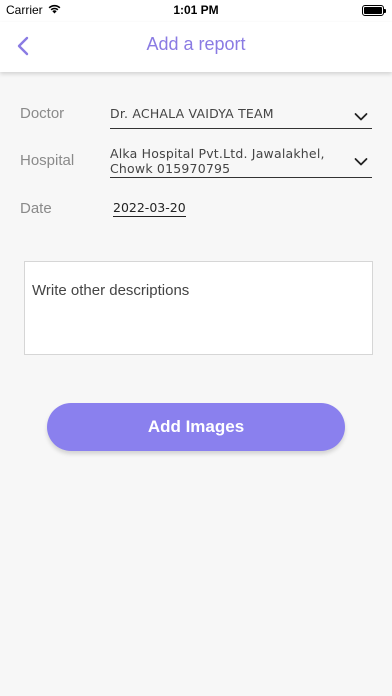  Describe the element at coordinates (149, 208) in the screenshot. I see `date-picker: 2022-03-20` at that location.